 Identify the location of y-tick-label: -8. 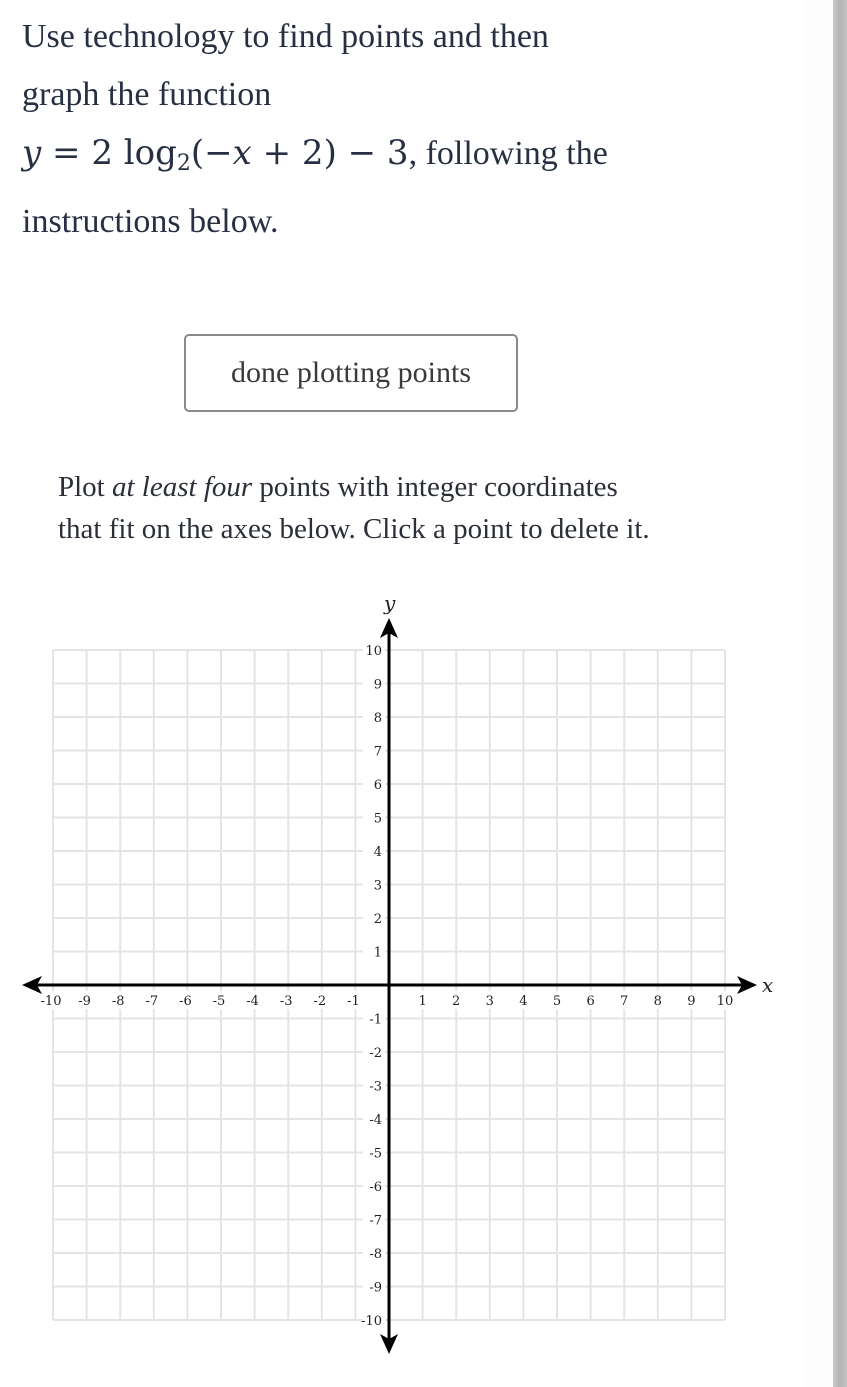
(375, 1254).